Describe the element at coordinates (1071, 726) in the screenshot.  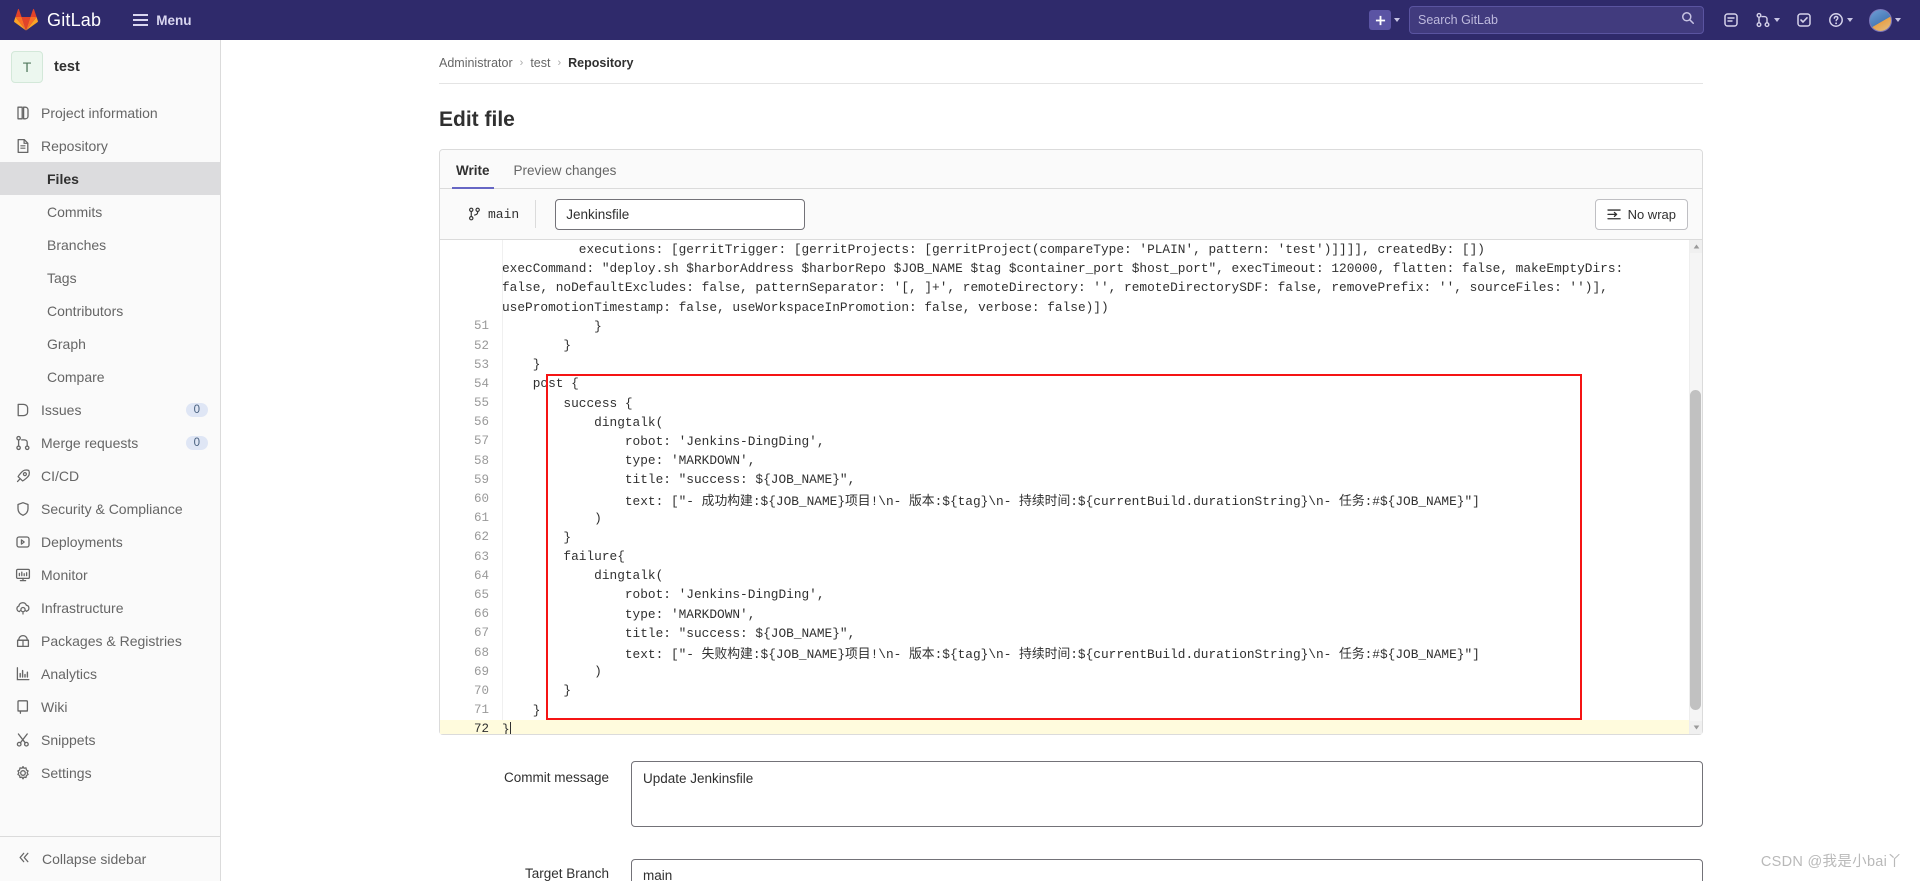
I see `code-line: 72}` at that location.